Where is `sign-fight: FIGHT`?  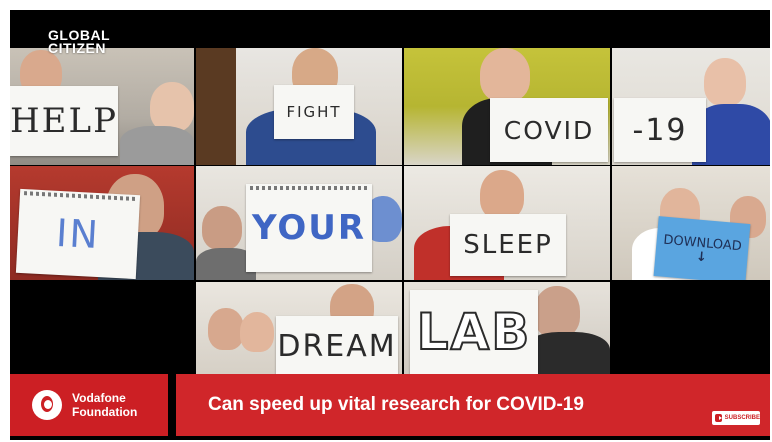
sign-fight: FIGHT is located at coordinates (314, 112).